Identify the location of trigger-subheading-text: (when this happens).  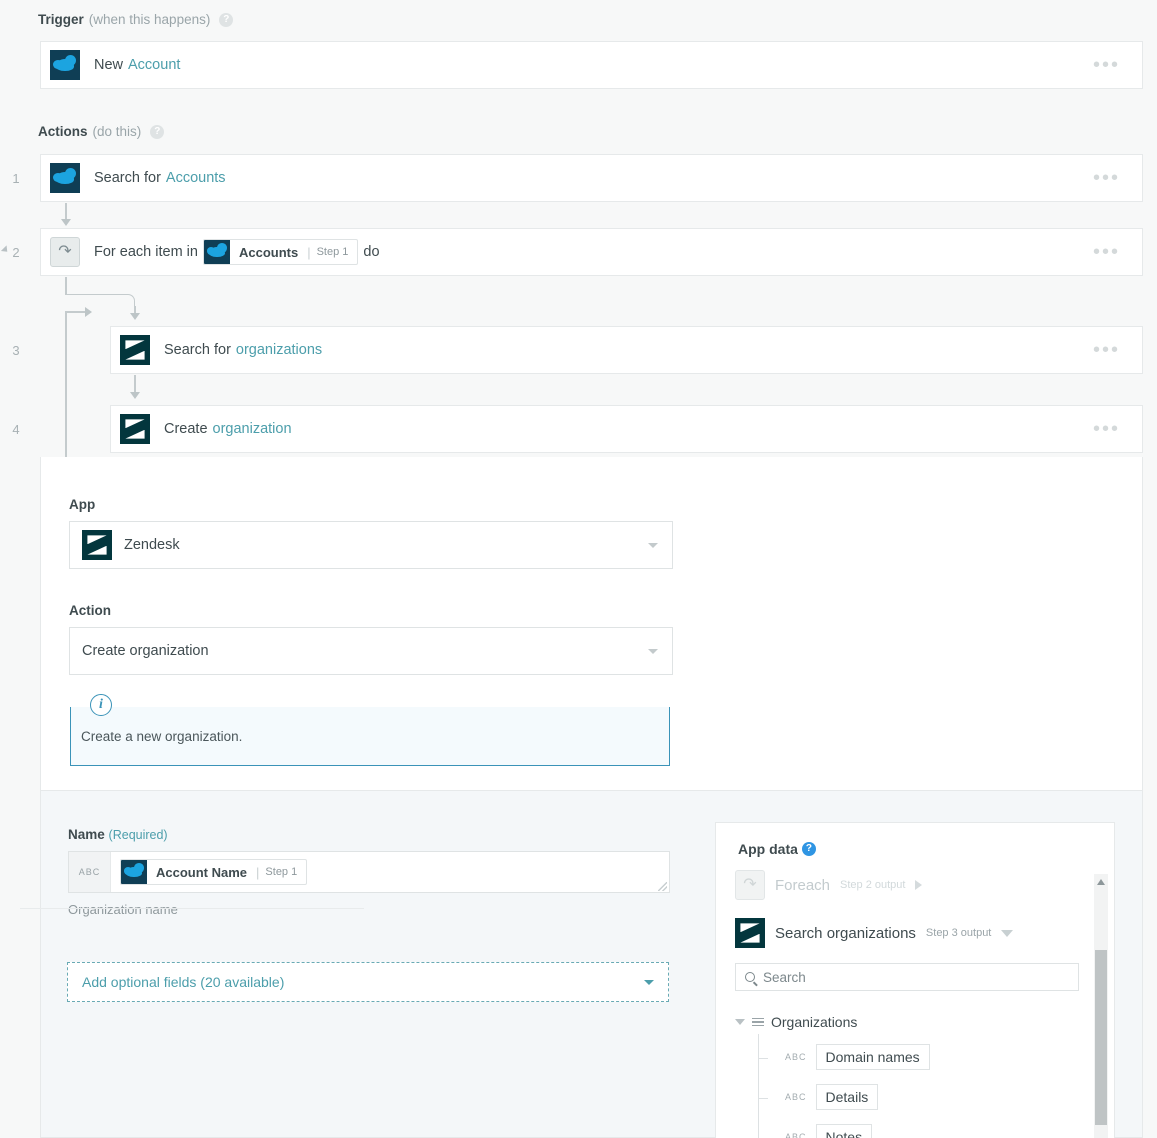
(149, 19).